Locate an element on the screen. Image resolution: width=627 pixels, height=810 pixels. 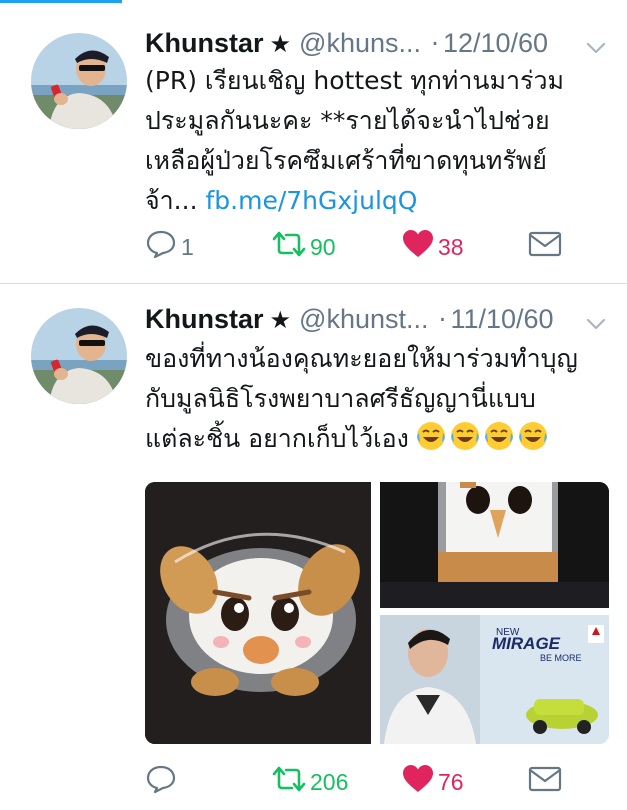
reply-button is located at coordinates (163, 782).